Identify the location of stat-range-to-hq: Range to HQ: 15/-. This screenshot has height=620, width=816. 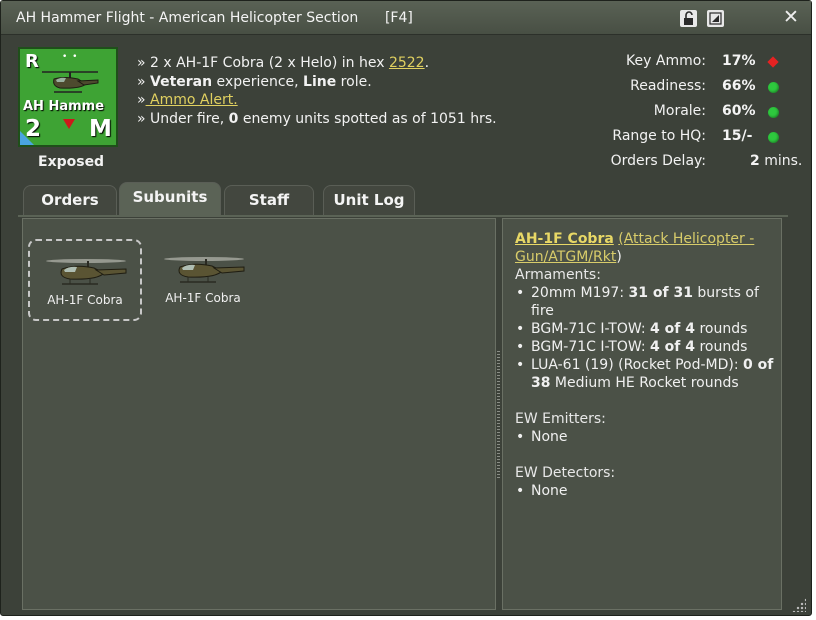
(701, 140).